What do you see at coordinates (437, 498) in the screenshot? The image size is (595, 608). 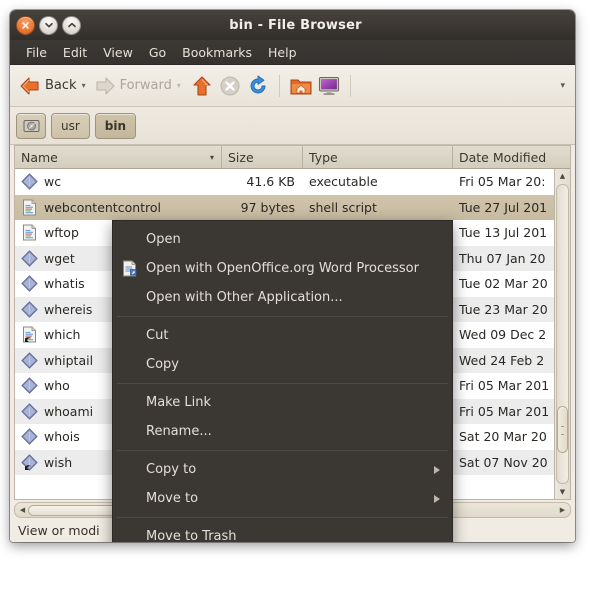 I see `submenu-arrow-icon` at bounding box center [437, 498].